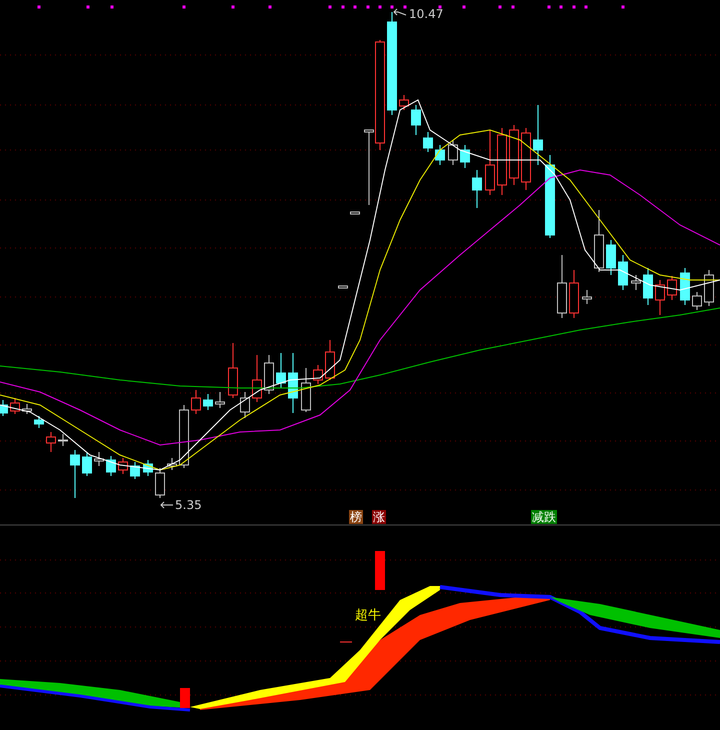 This screenshot has height=730, width=720. I want to click on signal-tag: 涨, so click(379, 517).